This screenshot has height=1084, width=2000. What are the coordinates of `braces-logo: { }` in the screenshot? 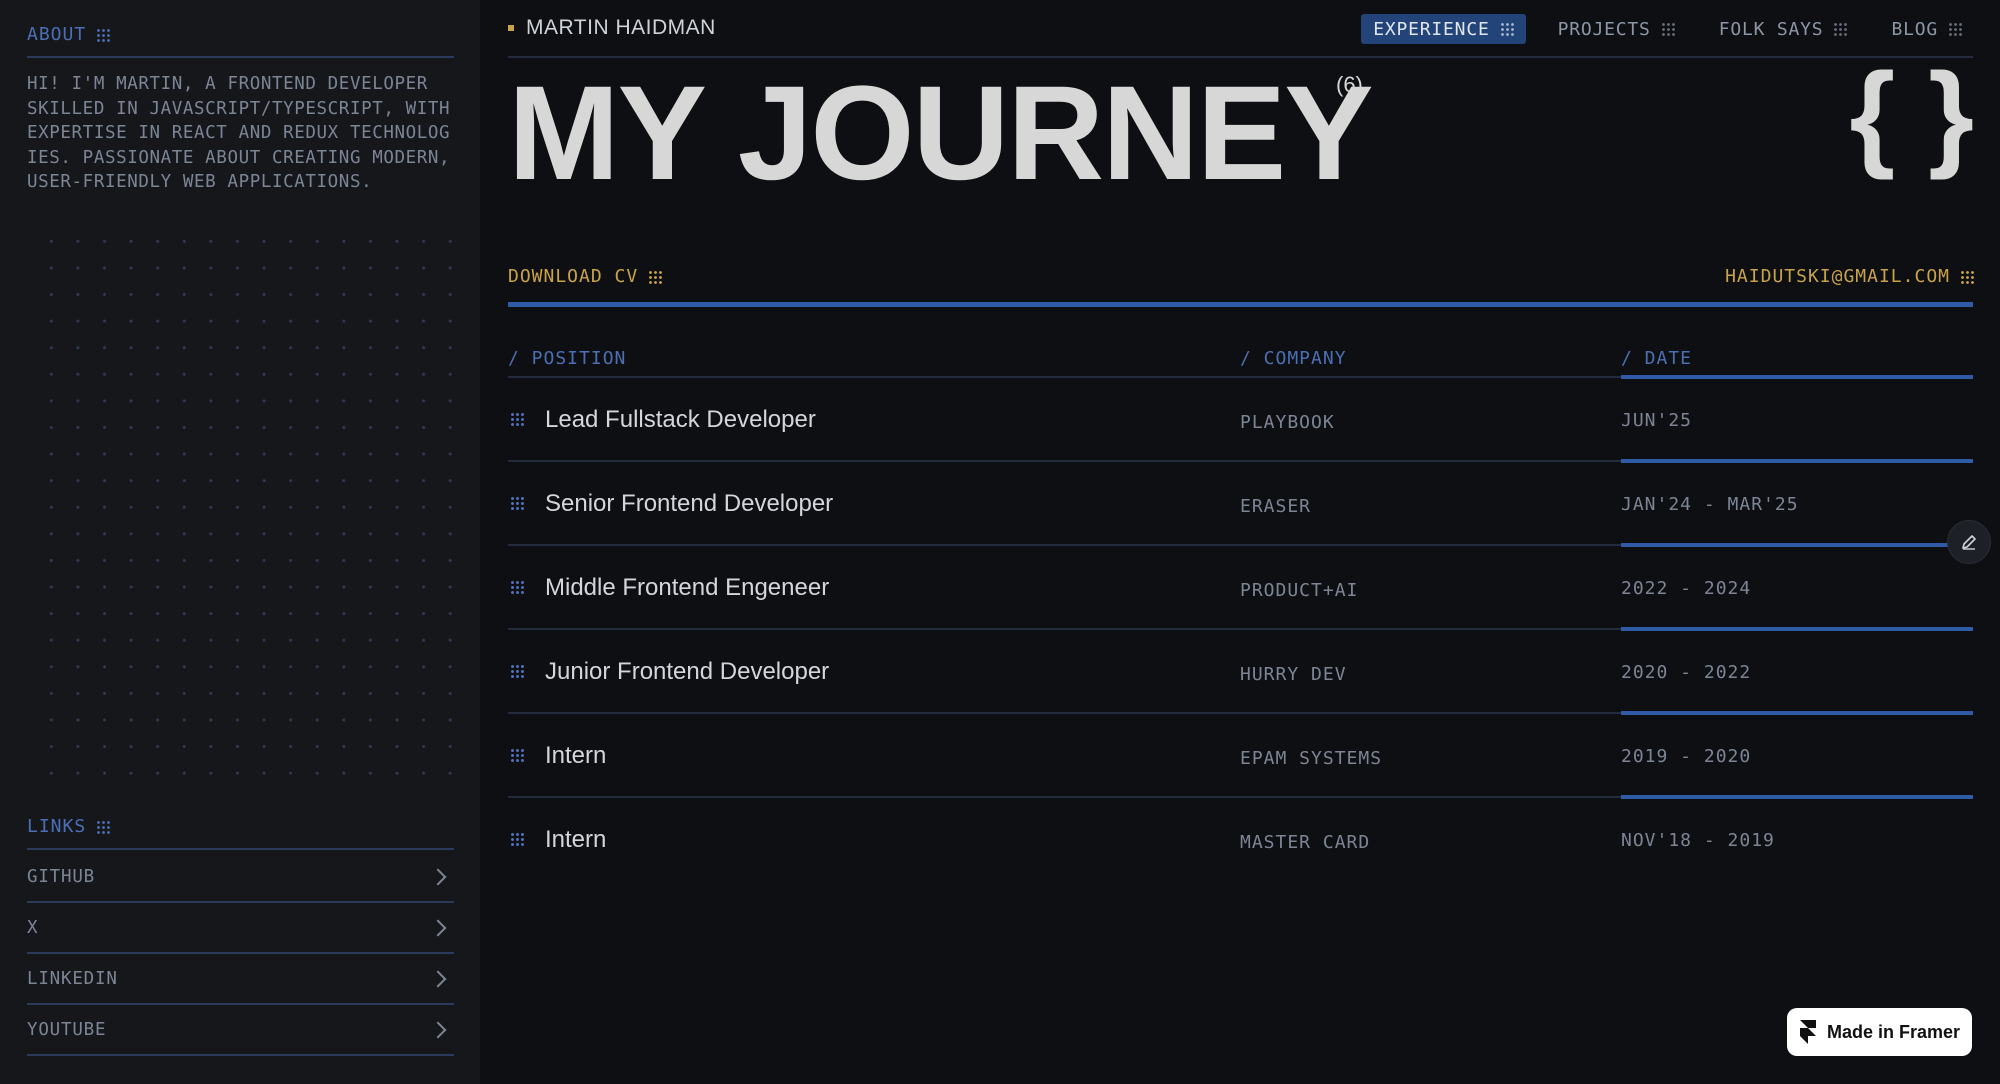 It's located at (1911, 115).